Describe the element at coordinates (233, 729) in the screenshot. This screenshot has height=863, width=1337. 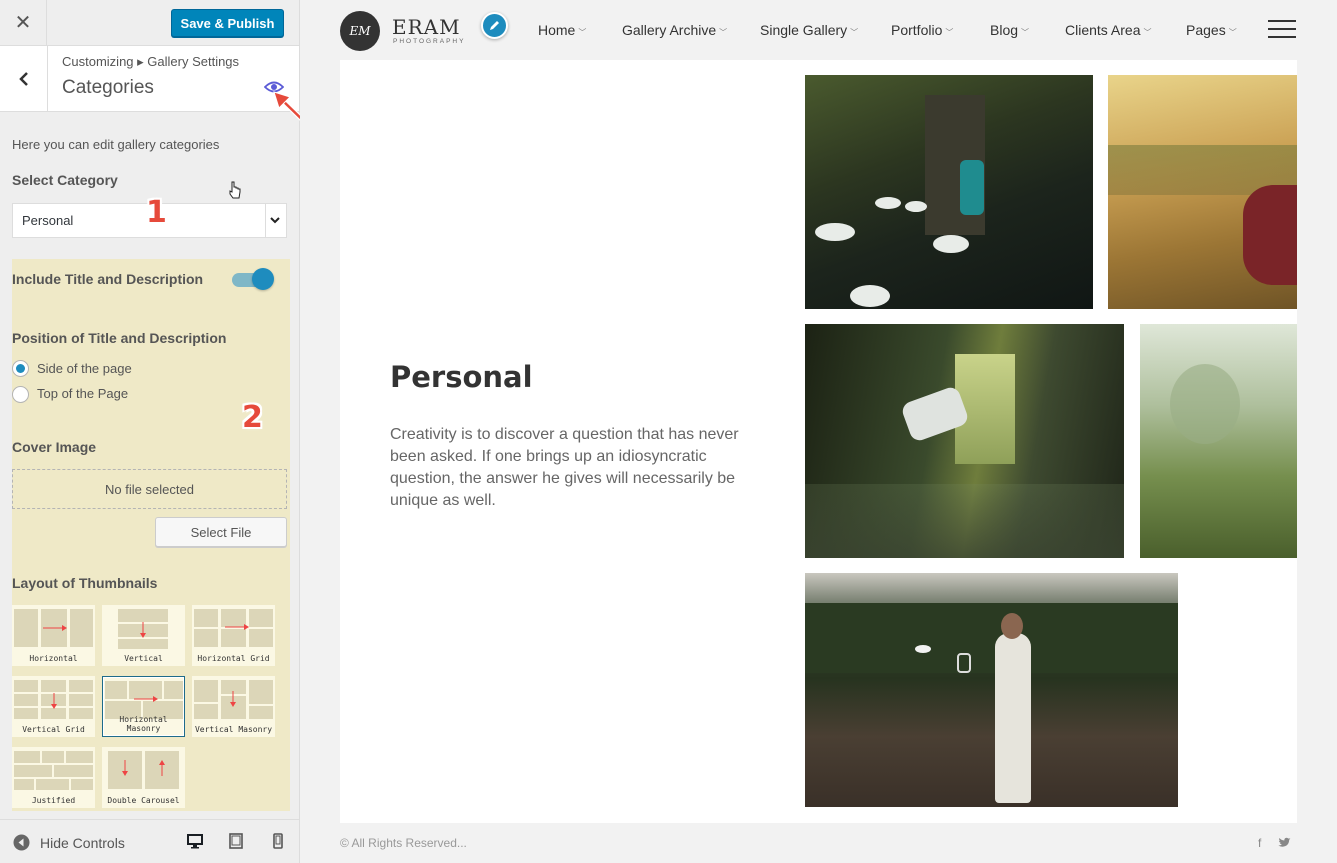
I see `layout-vertical-masonry-label: Vertical Masonry` at that location.